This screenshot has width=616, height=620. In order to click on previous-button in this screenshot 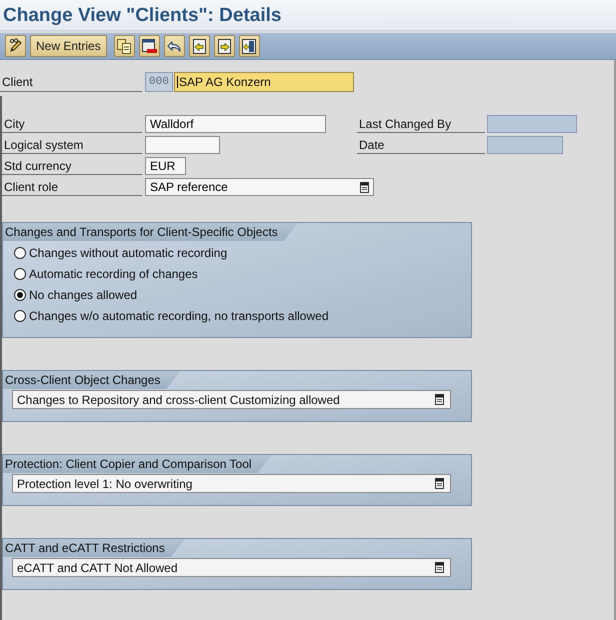, I will do `click(199, 46)`.